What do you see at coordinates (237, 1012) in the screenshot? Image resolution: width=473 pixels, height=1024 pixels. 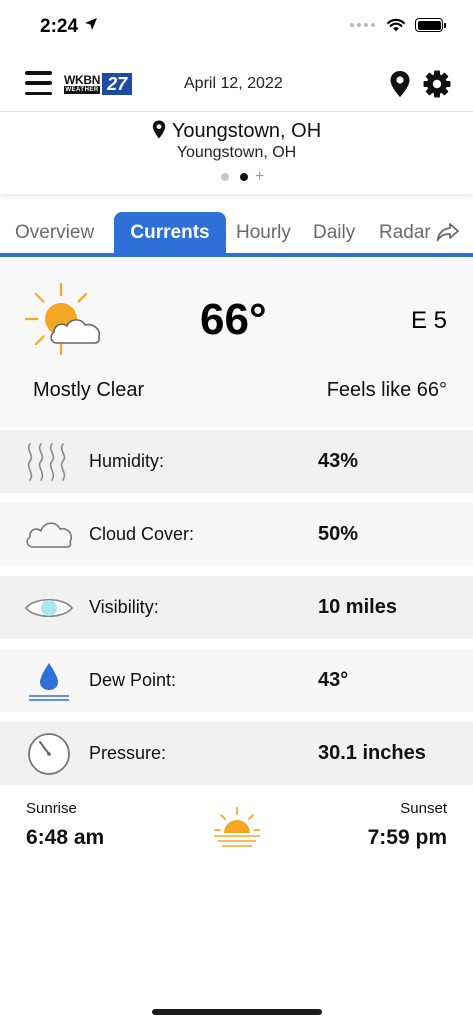 I see `home-indicator` at bounding box center [237, 1012].